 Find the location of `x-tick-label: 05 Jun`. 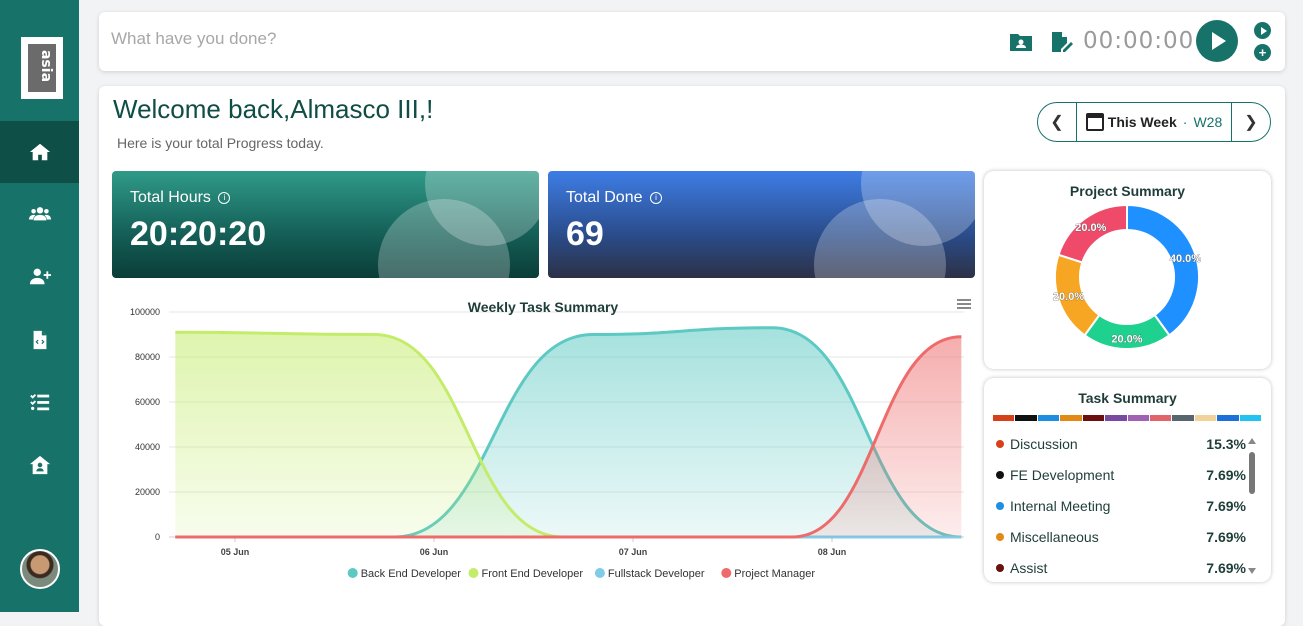

x-tick-label: 05 Jun is located at coordinates (235, 552).